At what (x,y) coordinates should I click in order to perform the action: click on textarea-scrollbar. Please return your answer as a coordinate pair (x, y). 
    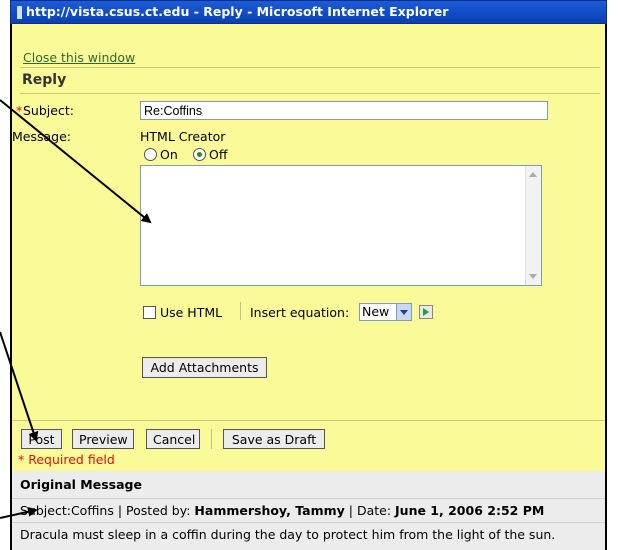
    Looking at the image, I should click on (533, 225).